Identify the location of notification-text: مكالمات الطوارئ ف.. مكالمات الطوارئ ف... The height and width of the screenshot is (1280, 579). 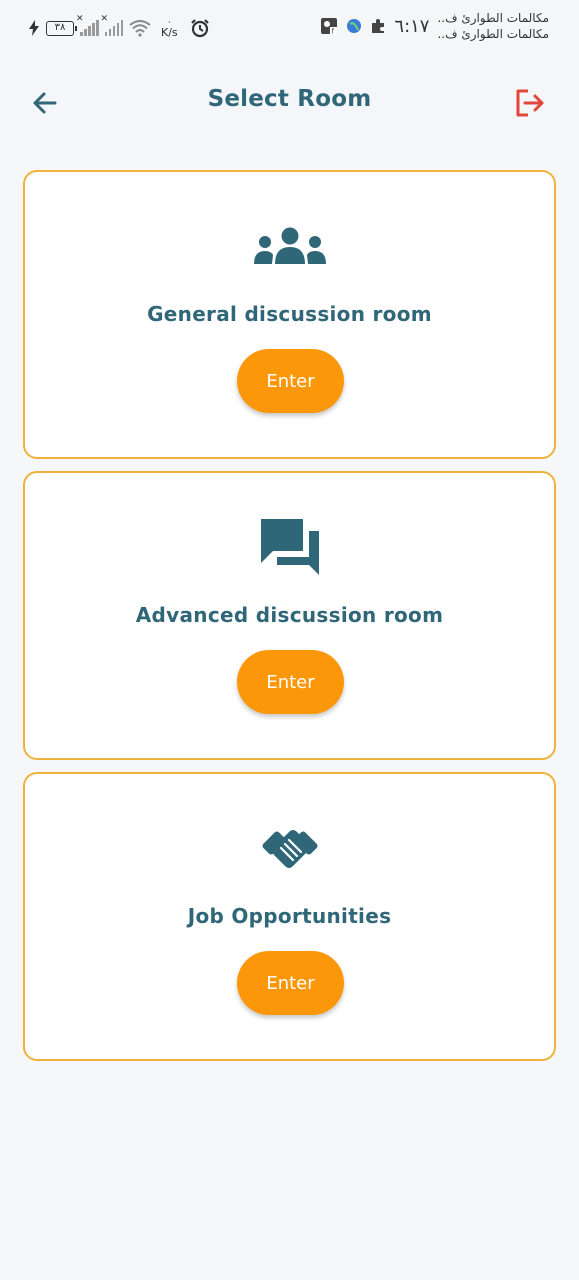
(493, 26).